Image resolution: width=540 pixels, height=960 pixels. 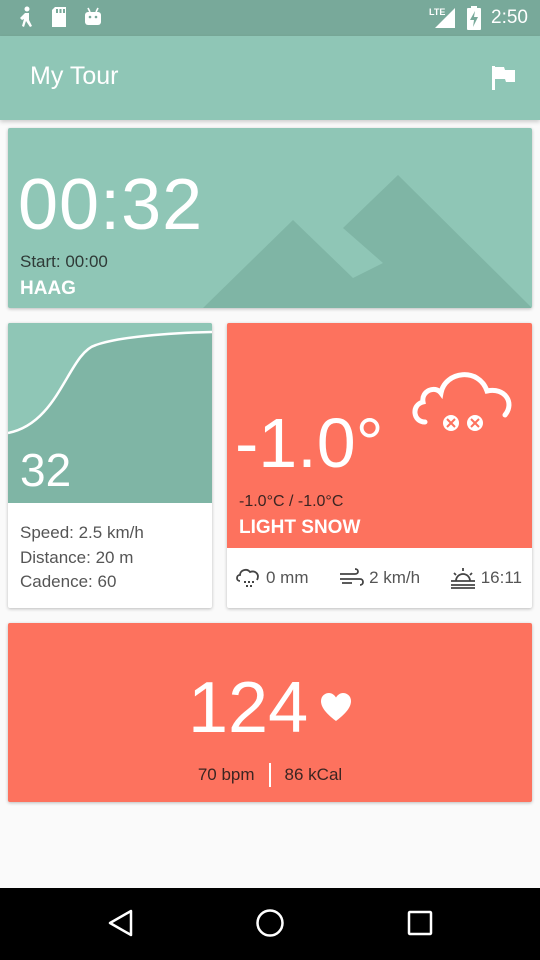 What do you see at coordinates (111, 205) in the screenshot?
I see `timer-value: 00:32` at bounding box center [111, 205].